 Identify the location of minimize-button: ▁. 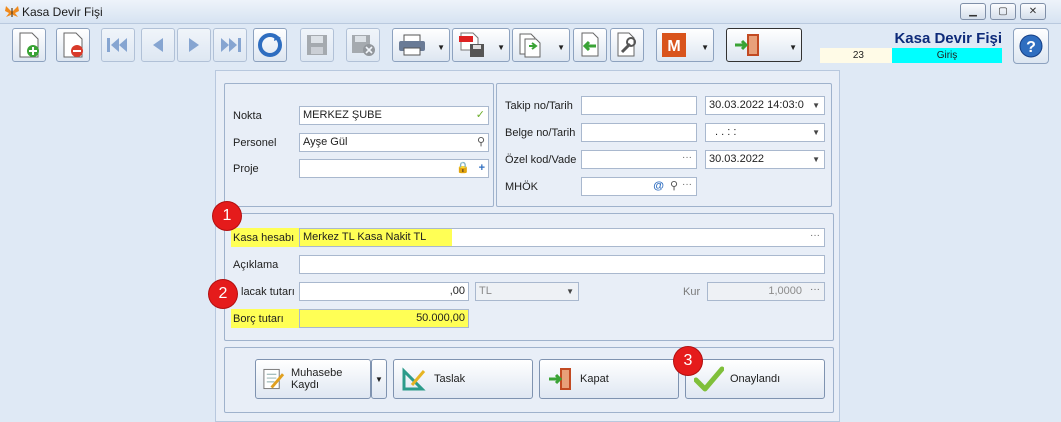
(973, 11).